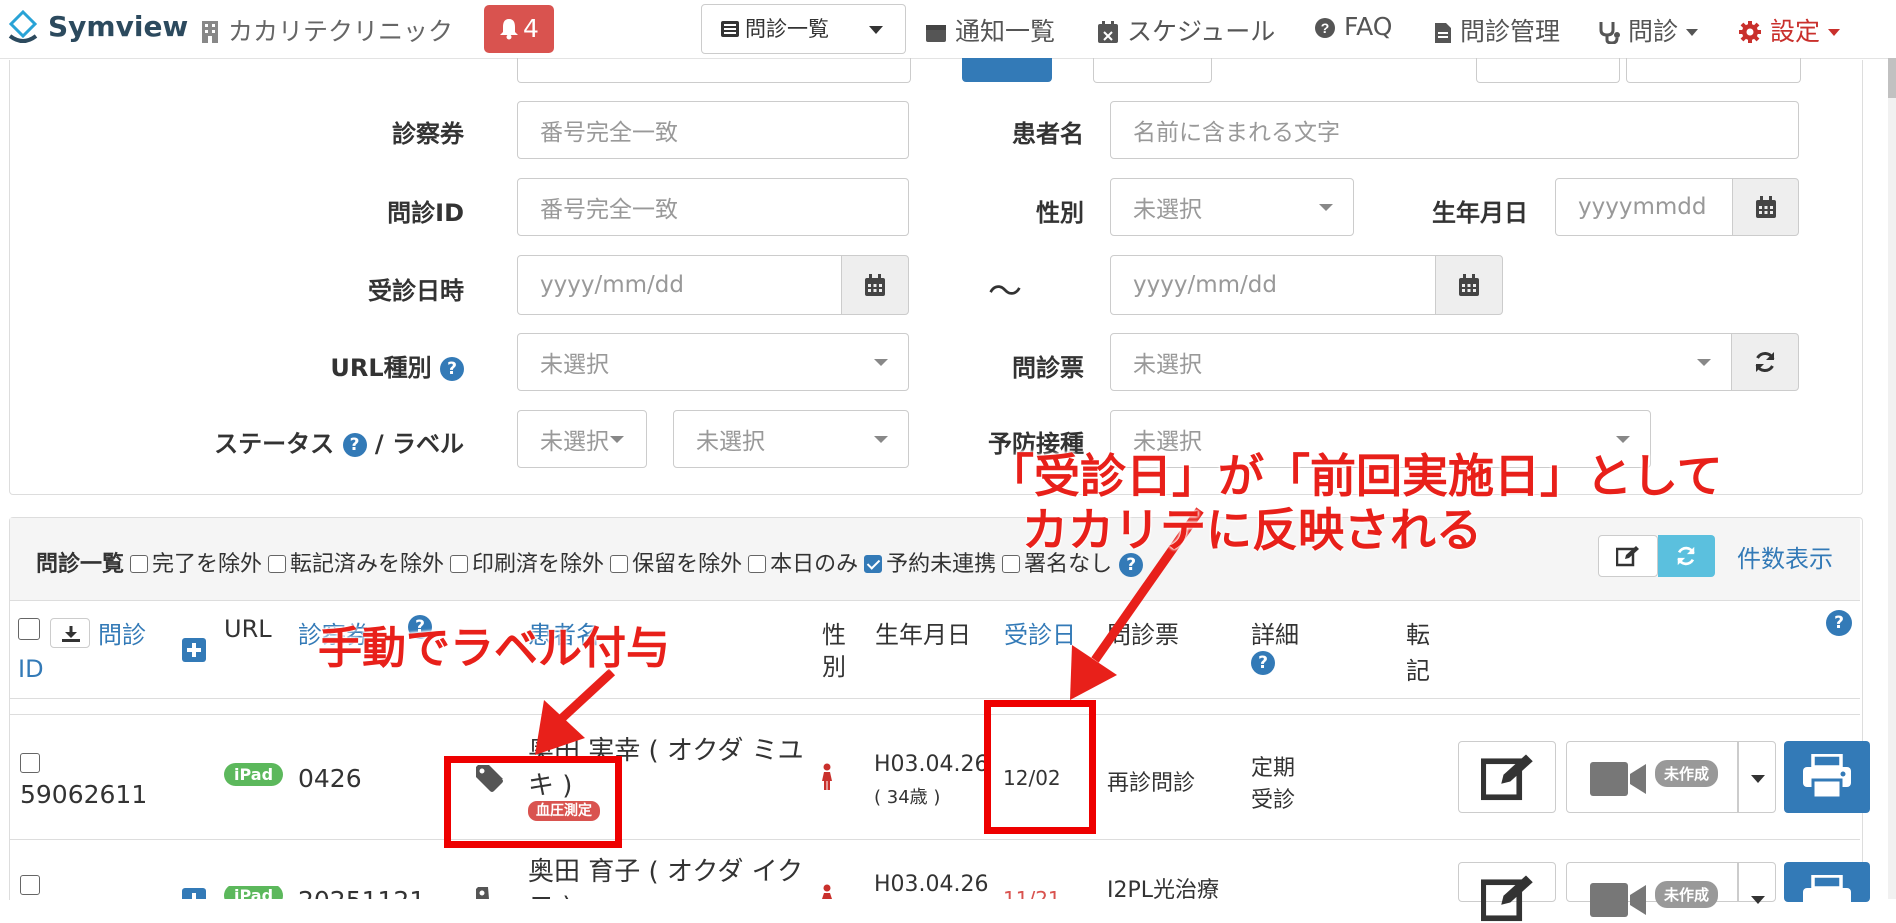 Image resolution: width=1896 pixels, height=923 pixels. I want to click on arrow-to-label-icon, so click(575, 711).